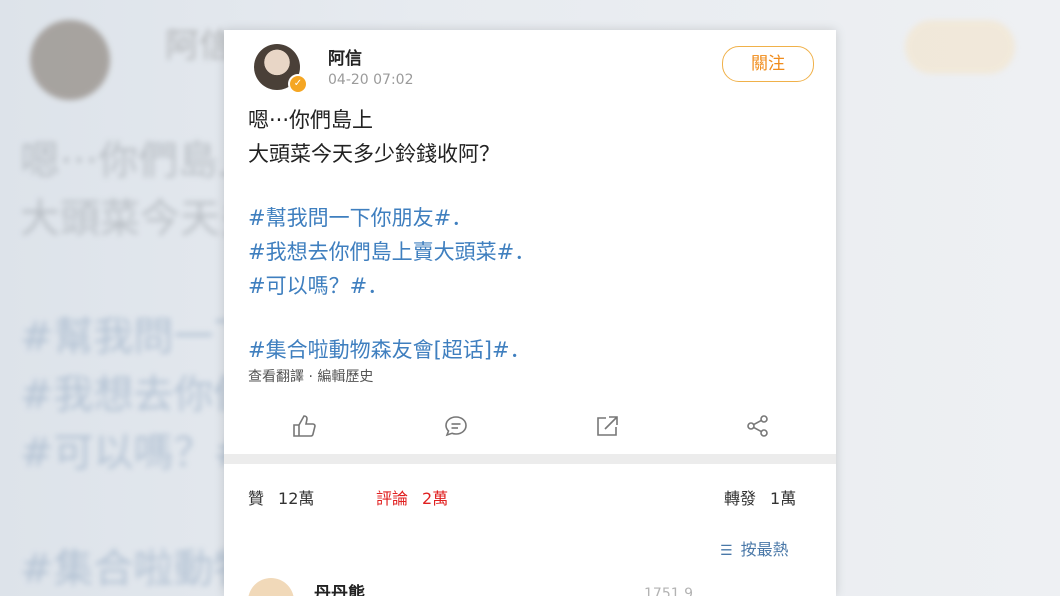 The height and width of the screenshot is (596, 1060). What do you see at coordinates (726, 551) in the screenshot?
I see `sort-icon: ☰` at bounding box center [726, 551].